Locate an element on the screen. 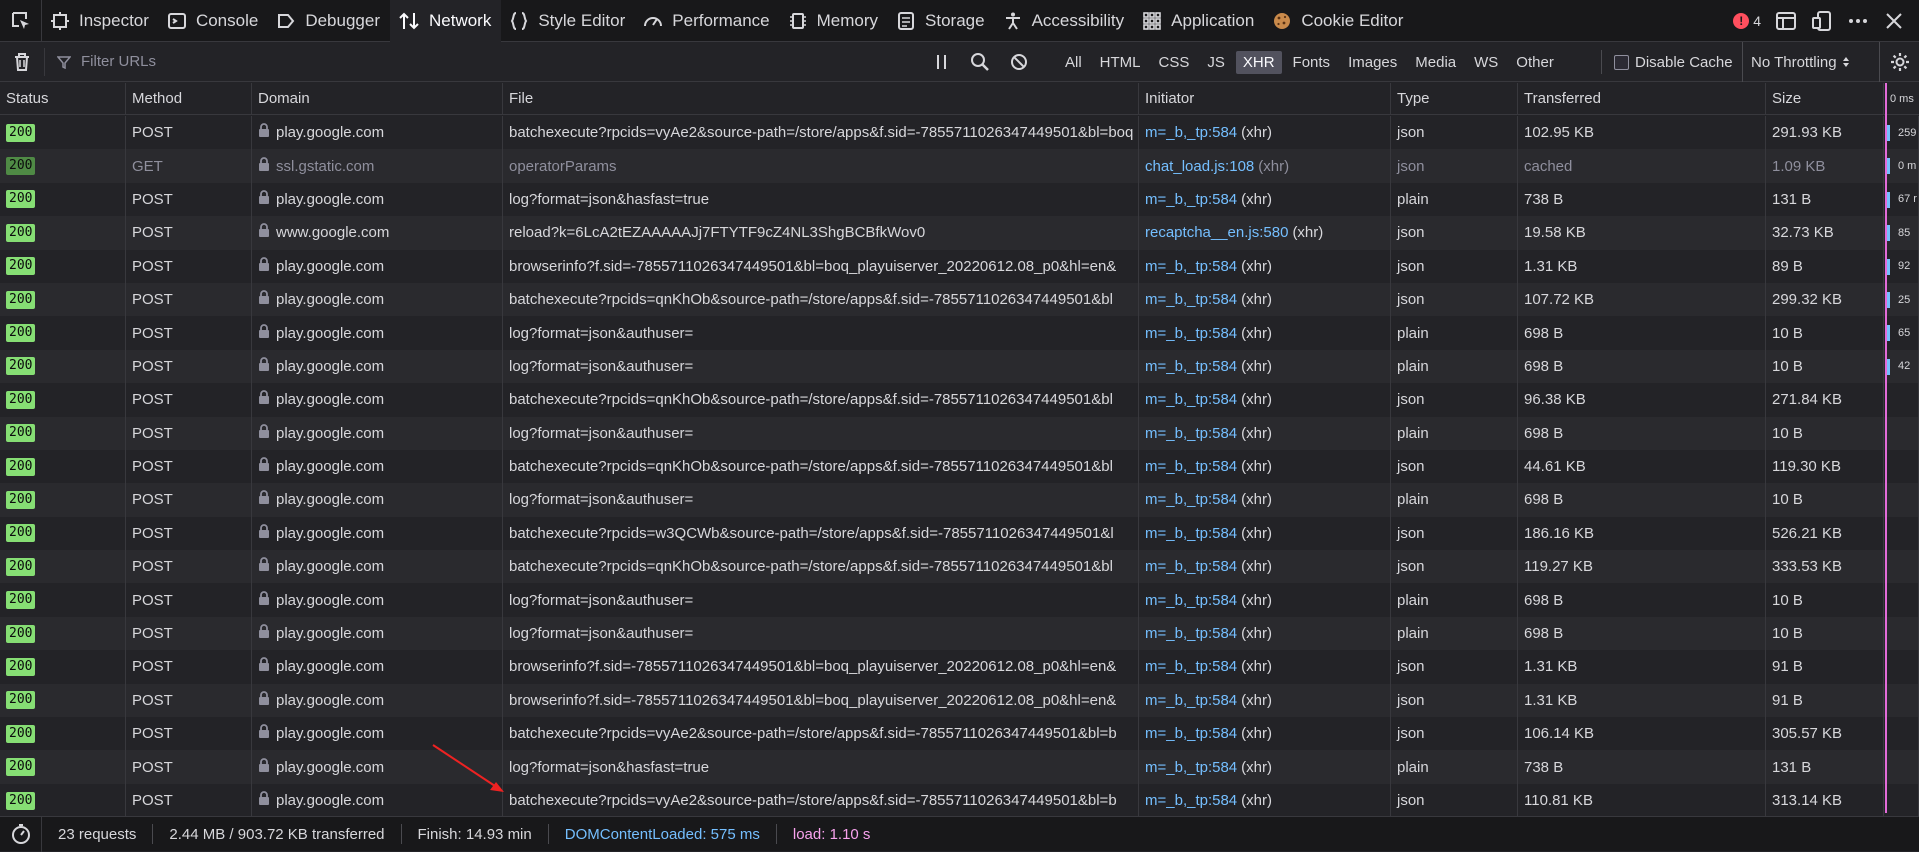 This screenshot has width=1919, height=852. filter-type-other: Other is located at coordinates (1535, 62).